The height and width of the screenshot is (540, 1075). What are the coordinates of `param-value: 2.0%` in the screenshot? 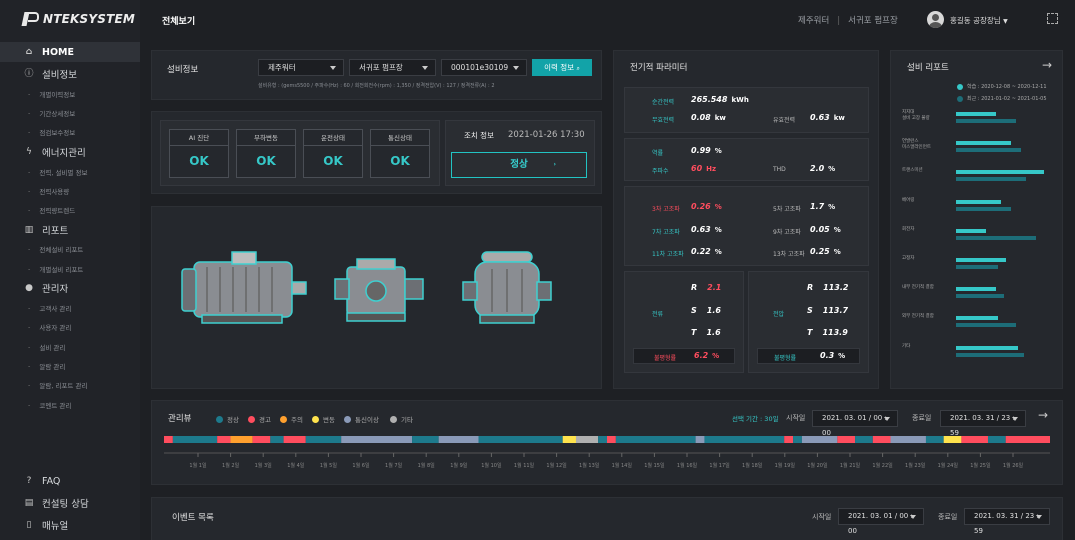 It's located at (823, 168).